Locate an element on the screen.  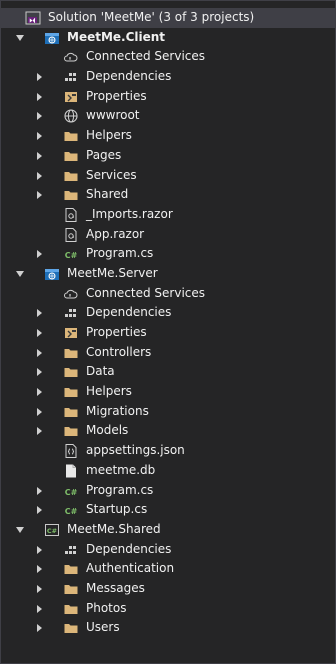
globe-icon is located at coordinates (71, 116).